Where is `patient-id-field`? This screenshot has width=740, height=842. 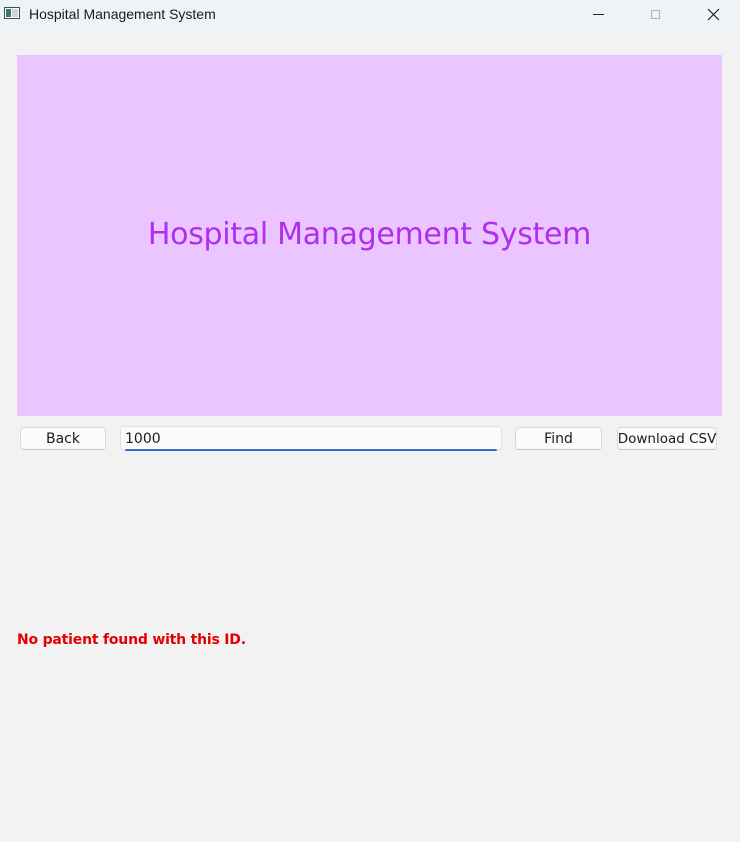
patient-id-field is located at coordinates (311, 438).